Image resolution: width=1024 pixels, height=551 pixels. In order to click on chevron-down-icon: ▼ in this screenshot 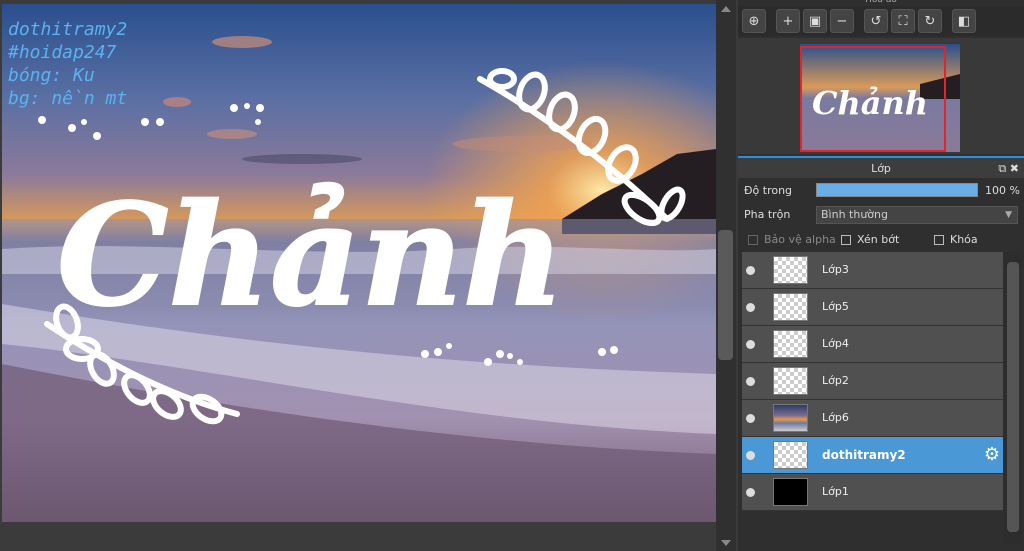, I will do `click(1008, 215)`.